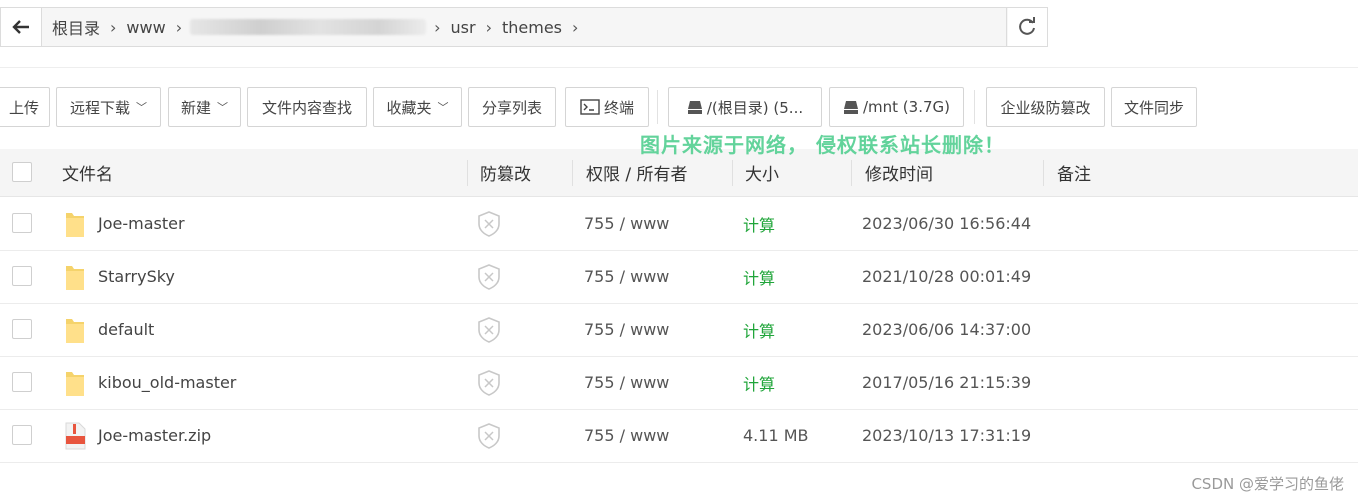 This screenshot has height=500, width=1358. I want to click on upload-label: 上传, so click(23, 107).